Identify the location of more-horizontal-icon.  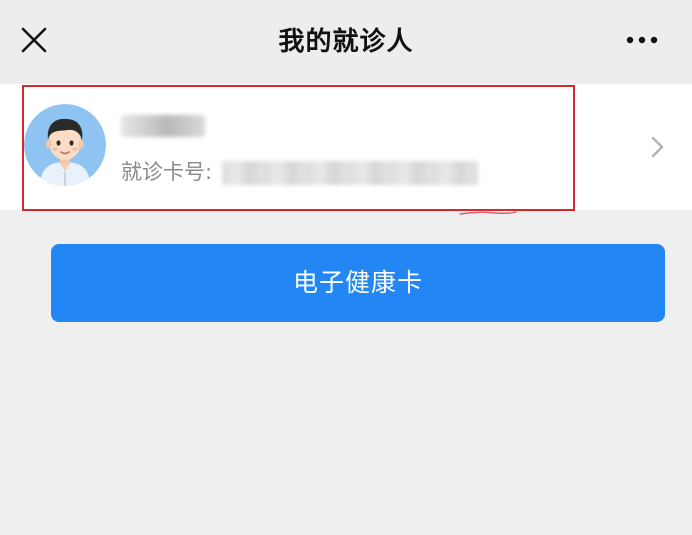
(642, 40).